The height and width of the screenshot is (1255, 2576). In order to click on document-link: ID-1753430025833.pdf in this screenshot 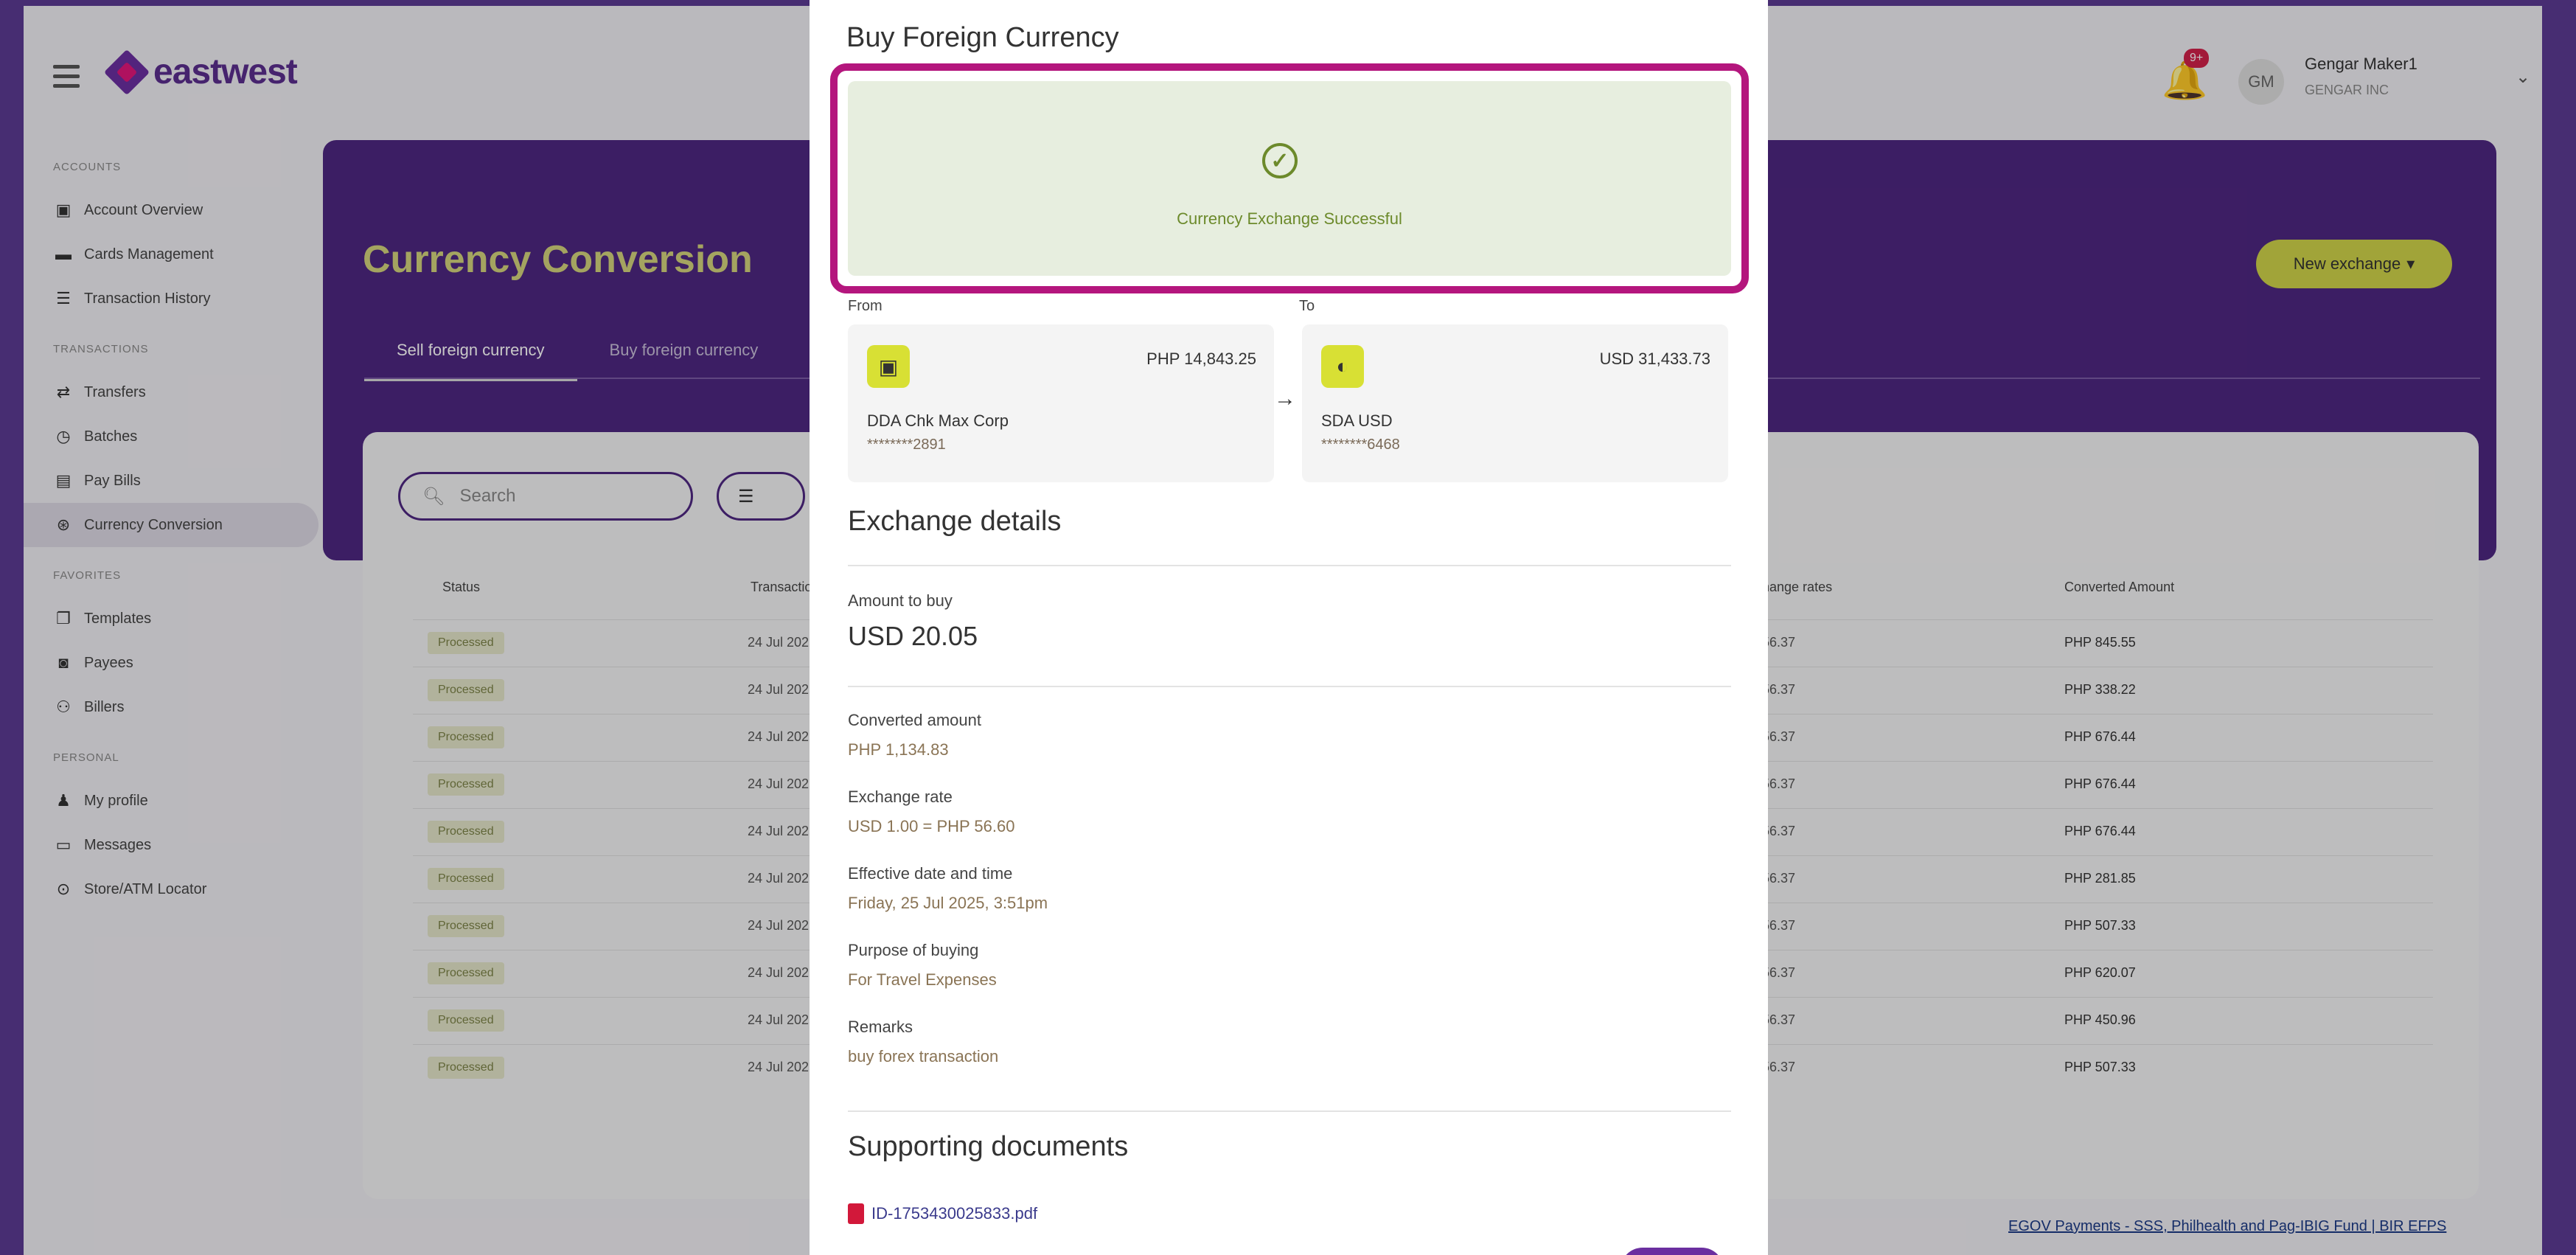, I will do `click(943, 1213)`.